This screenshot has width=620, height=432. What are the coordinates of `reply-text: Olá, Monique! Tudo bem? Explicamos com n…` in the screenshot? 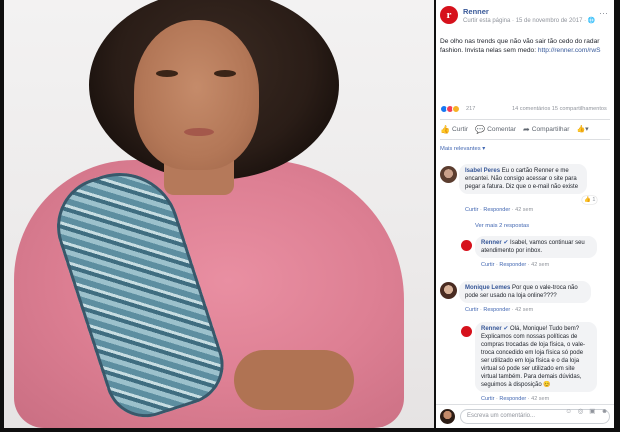 It's located at (533, 357).